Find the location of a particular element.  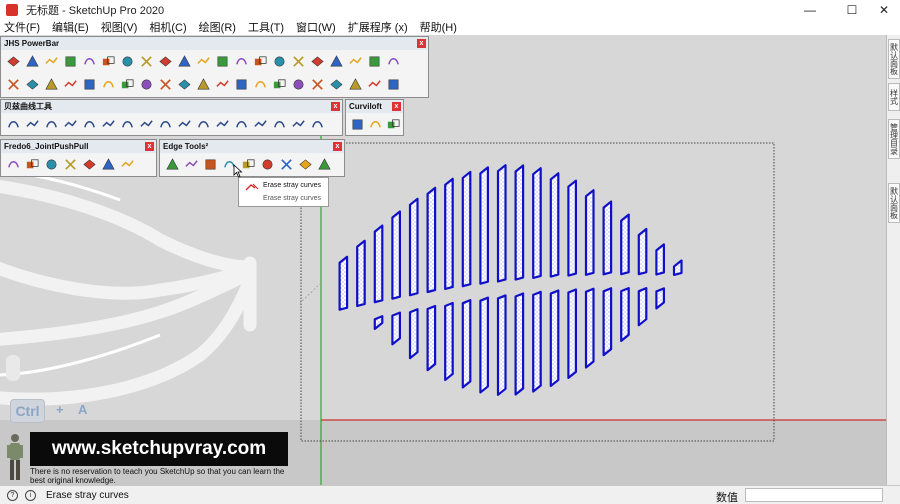

menu-help: 帮助(H) is located at coordinates (438, 27).